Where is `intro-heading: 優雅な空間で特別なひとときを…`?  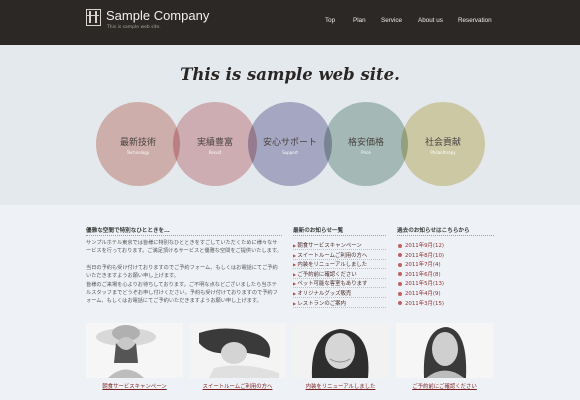
intro-heading: 優雅な空間で特別なひとときを… is located at coordinates (128, 231).